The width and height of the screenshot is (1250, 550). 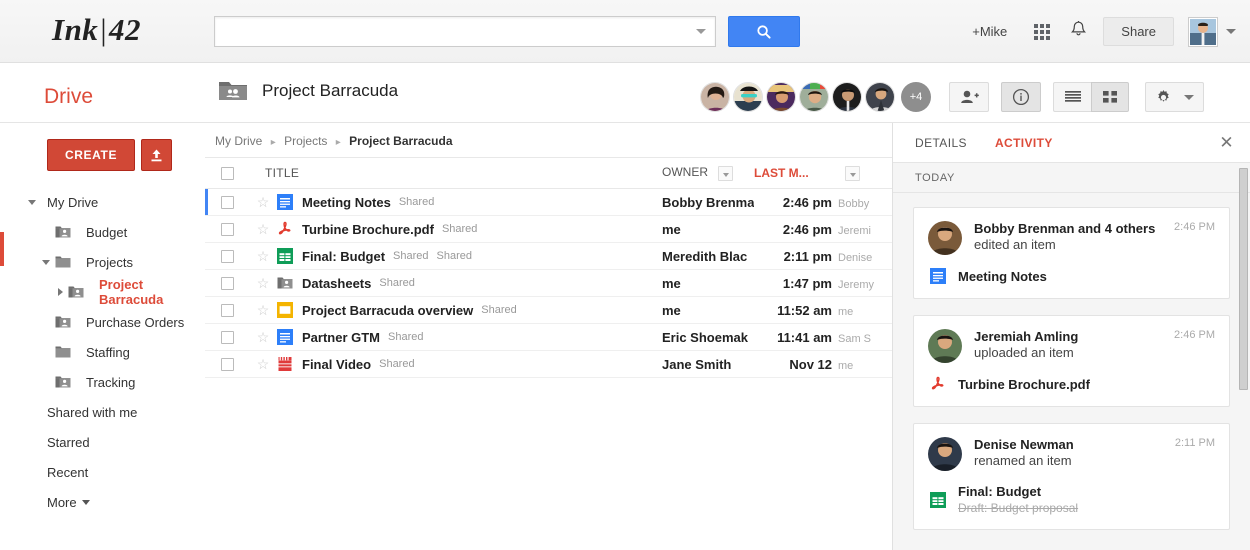 What do you see at coordinates (92, 412) in the screenshot?
I see `sidebar-item-label: Shared with me` at bounding box center [92, 412].